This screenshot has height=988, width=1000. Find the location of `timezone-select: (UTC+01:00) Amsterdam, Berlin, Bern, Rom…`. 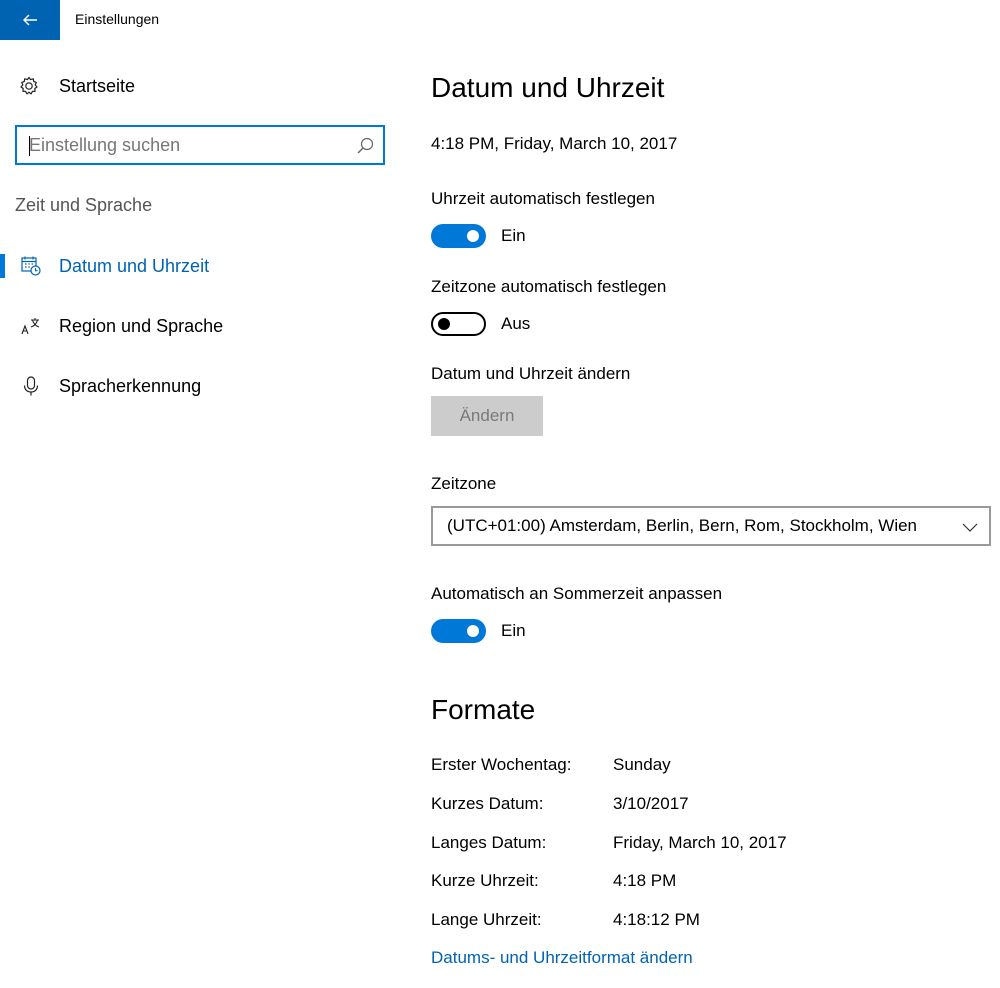

timezone-select: (UTC+01:00) Amsterdam, Berlin, Bern, Rom… is located at coordinates (711, 526).